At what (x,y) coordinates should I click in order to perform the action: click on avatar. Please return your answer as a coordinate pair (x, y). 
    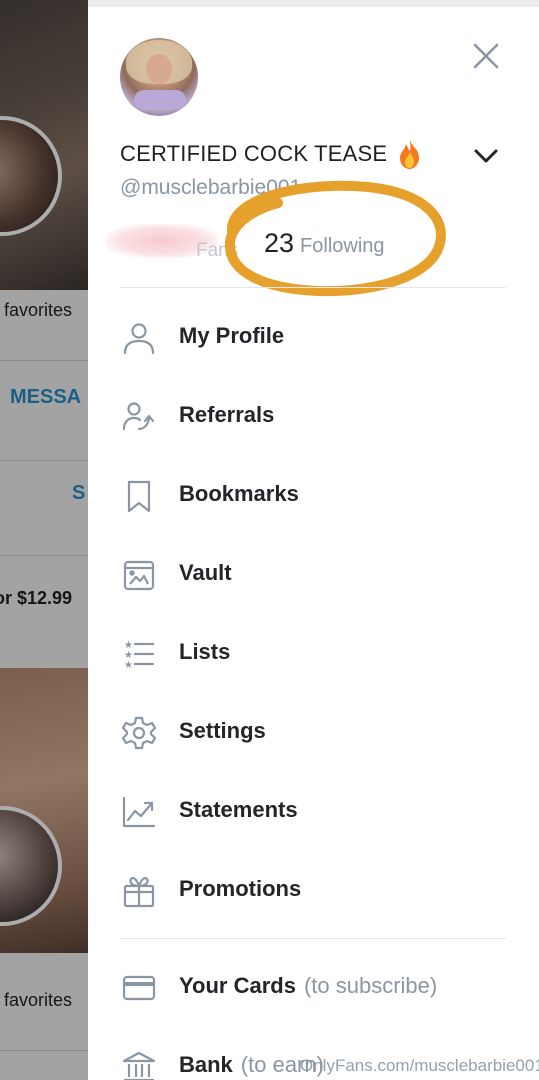
    Looking at the image, I should click on (159, 77).